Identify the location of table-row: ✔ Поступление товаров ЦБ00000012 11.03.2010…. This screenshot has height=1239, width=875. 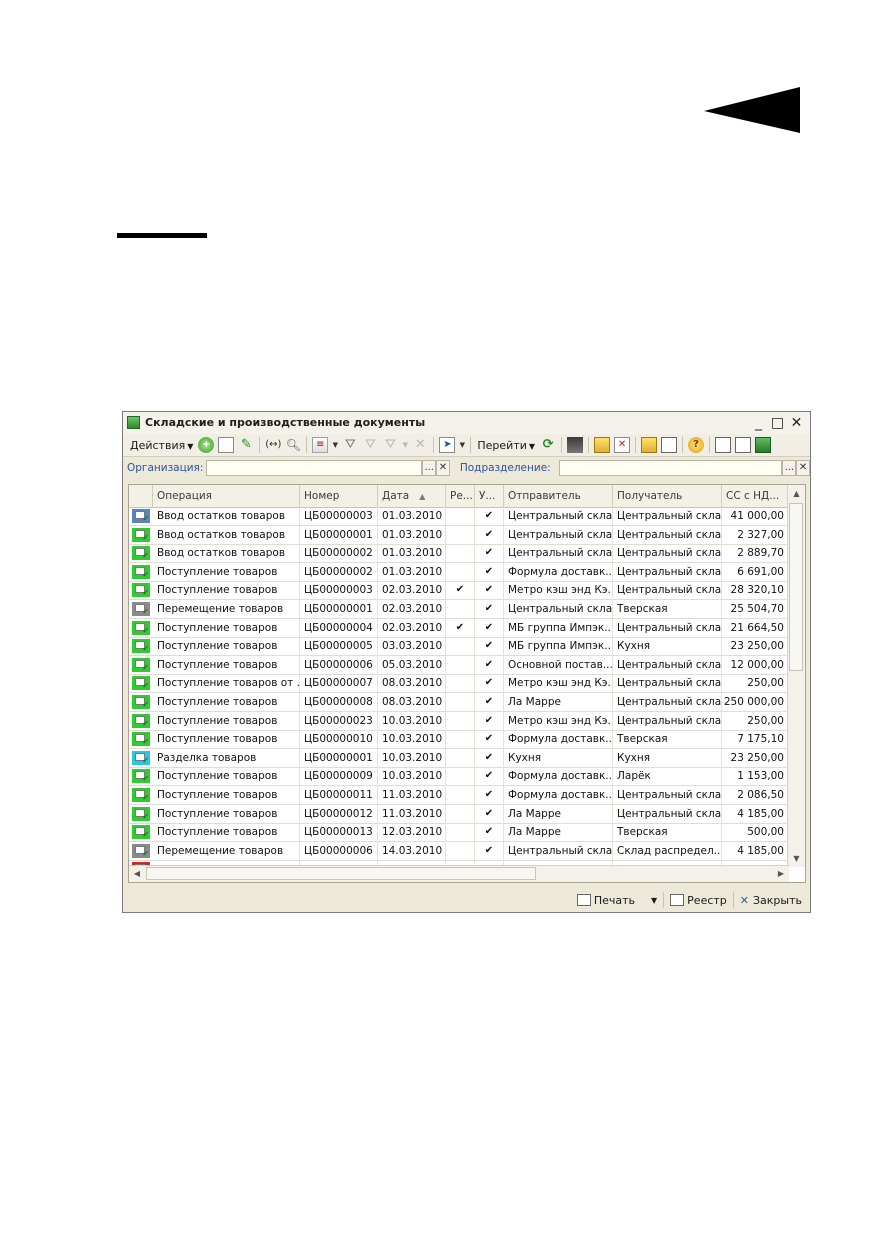
(459, 814).